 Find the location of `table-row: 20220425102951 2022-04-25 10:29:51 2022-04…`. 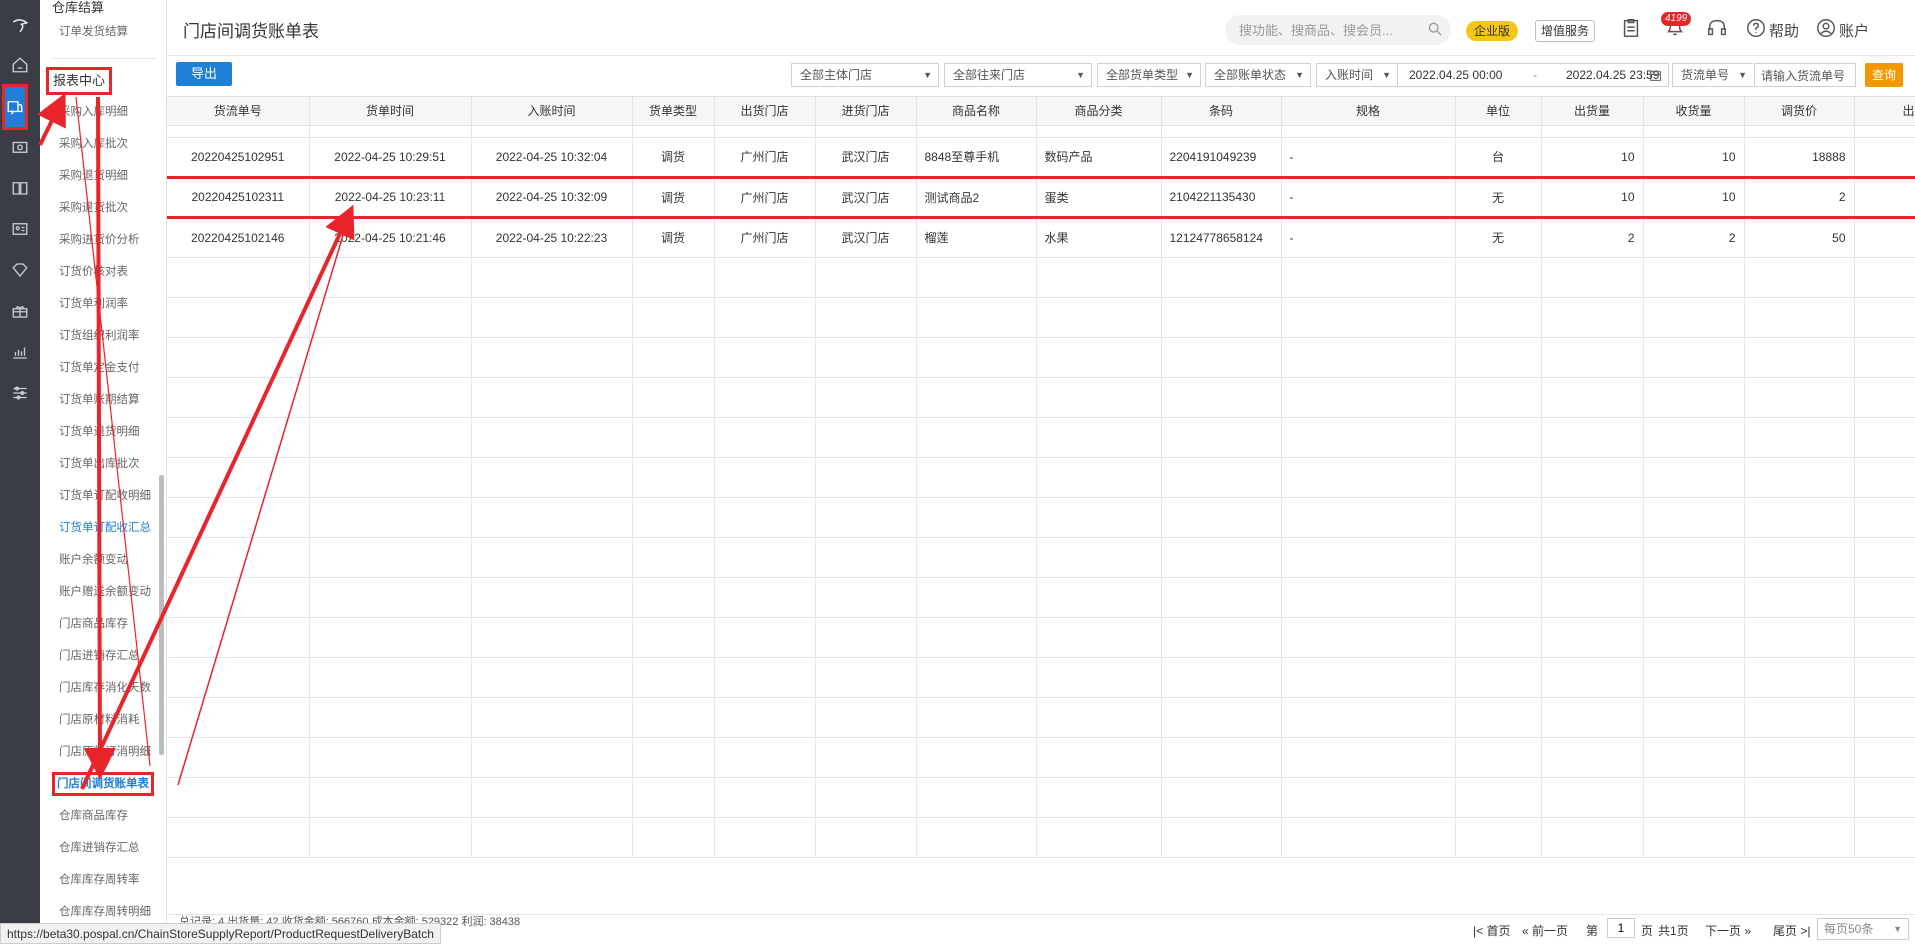

table-row: 20220425102951 2022-04-25 10:29:51 2022-04… is located at coordinates (1041, 157).